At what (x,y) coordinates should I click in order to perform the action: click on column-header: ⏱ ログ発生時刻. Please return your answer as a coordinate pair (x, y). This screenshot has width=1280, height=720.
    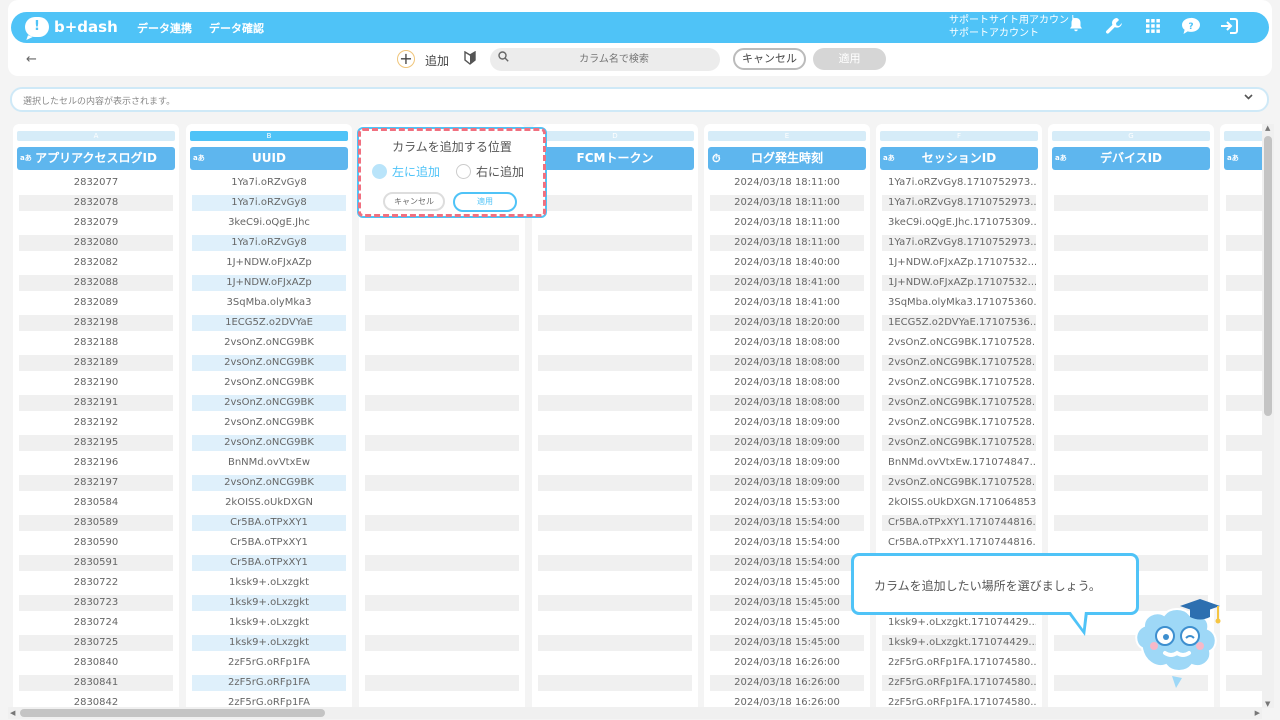
    Looking at the image, I should click on (787, 158).